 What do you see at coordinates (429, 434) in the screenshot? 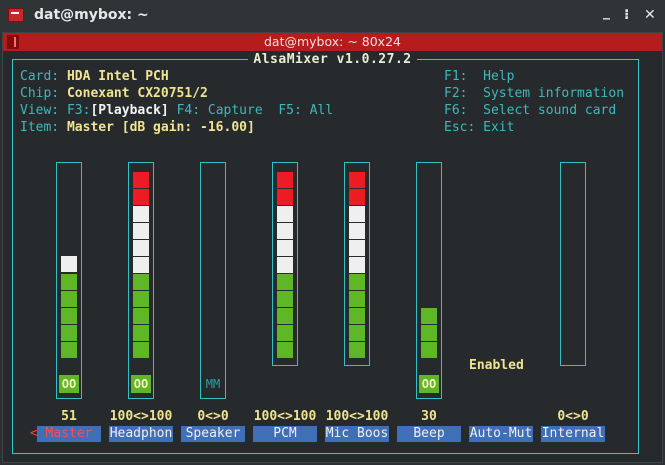
I see `channel-beep: Beep` at bounding box center [429, 434].